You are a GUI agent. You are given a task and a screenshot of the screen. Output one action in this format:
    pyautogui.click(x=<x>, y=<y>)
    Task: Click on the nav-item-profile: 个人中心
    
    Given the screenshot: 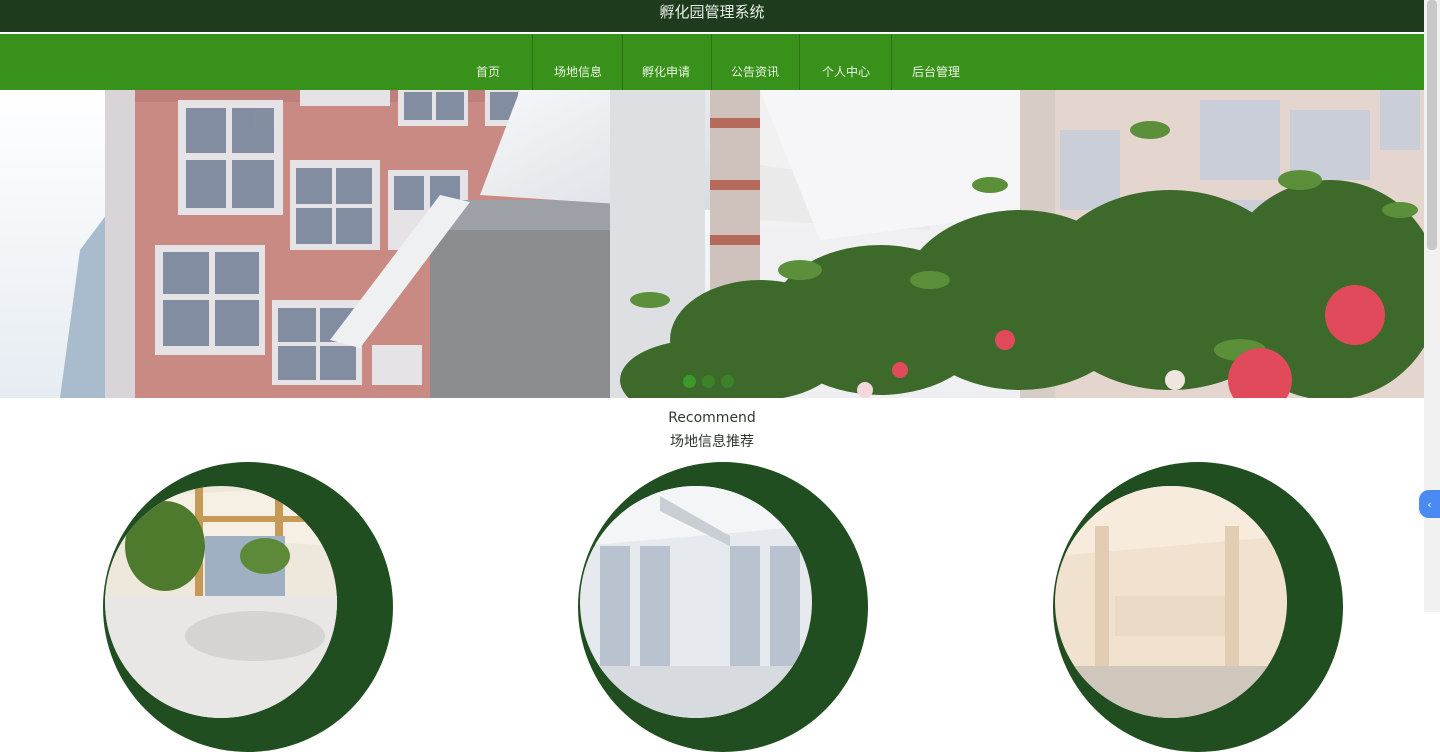 What is the action you would take?
    pyautogui.click(x=846, y=62)
    